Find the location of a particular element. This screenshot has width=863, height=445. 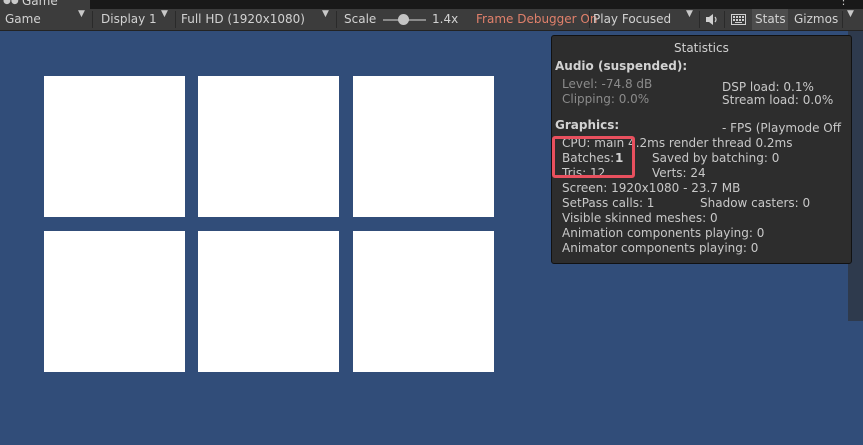

skinned-meshes: Visible skinned meshes: 0 is located at coordinates (640, 218).